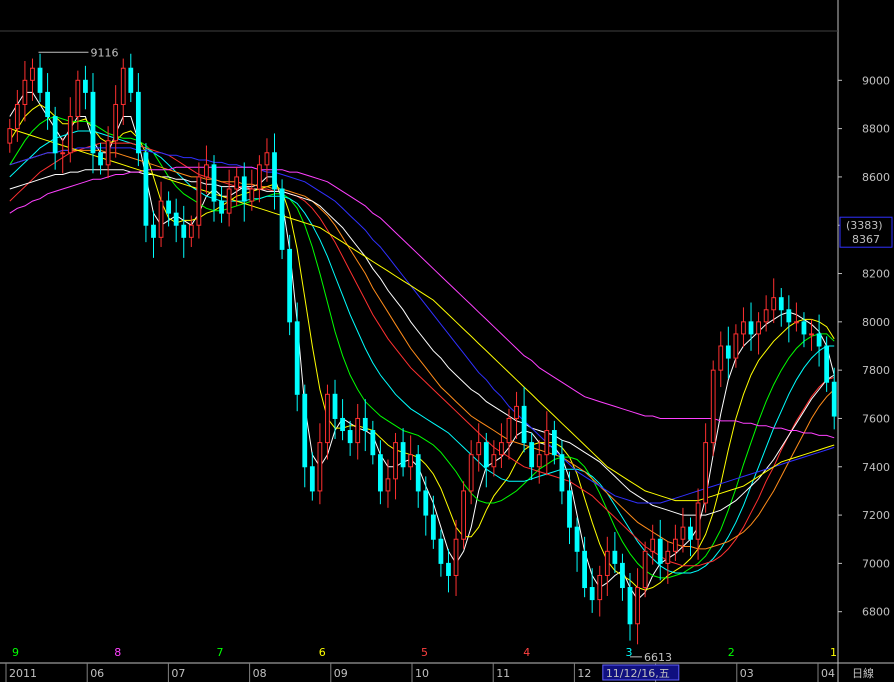 The width and height of the screenshot is (894, 682). What do you see at coordinates (876, 515) in the screenshot?
I see `y-tick-label: 7200` at bounding box center [876, 515].